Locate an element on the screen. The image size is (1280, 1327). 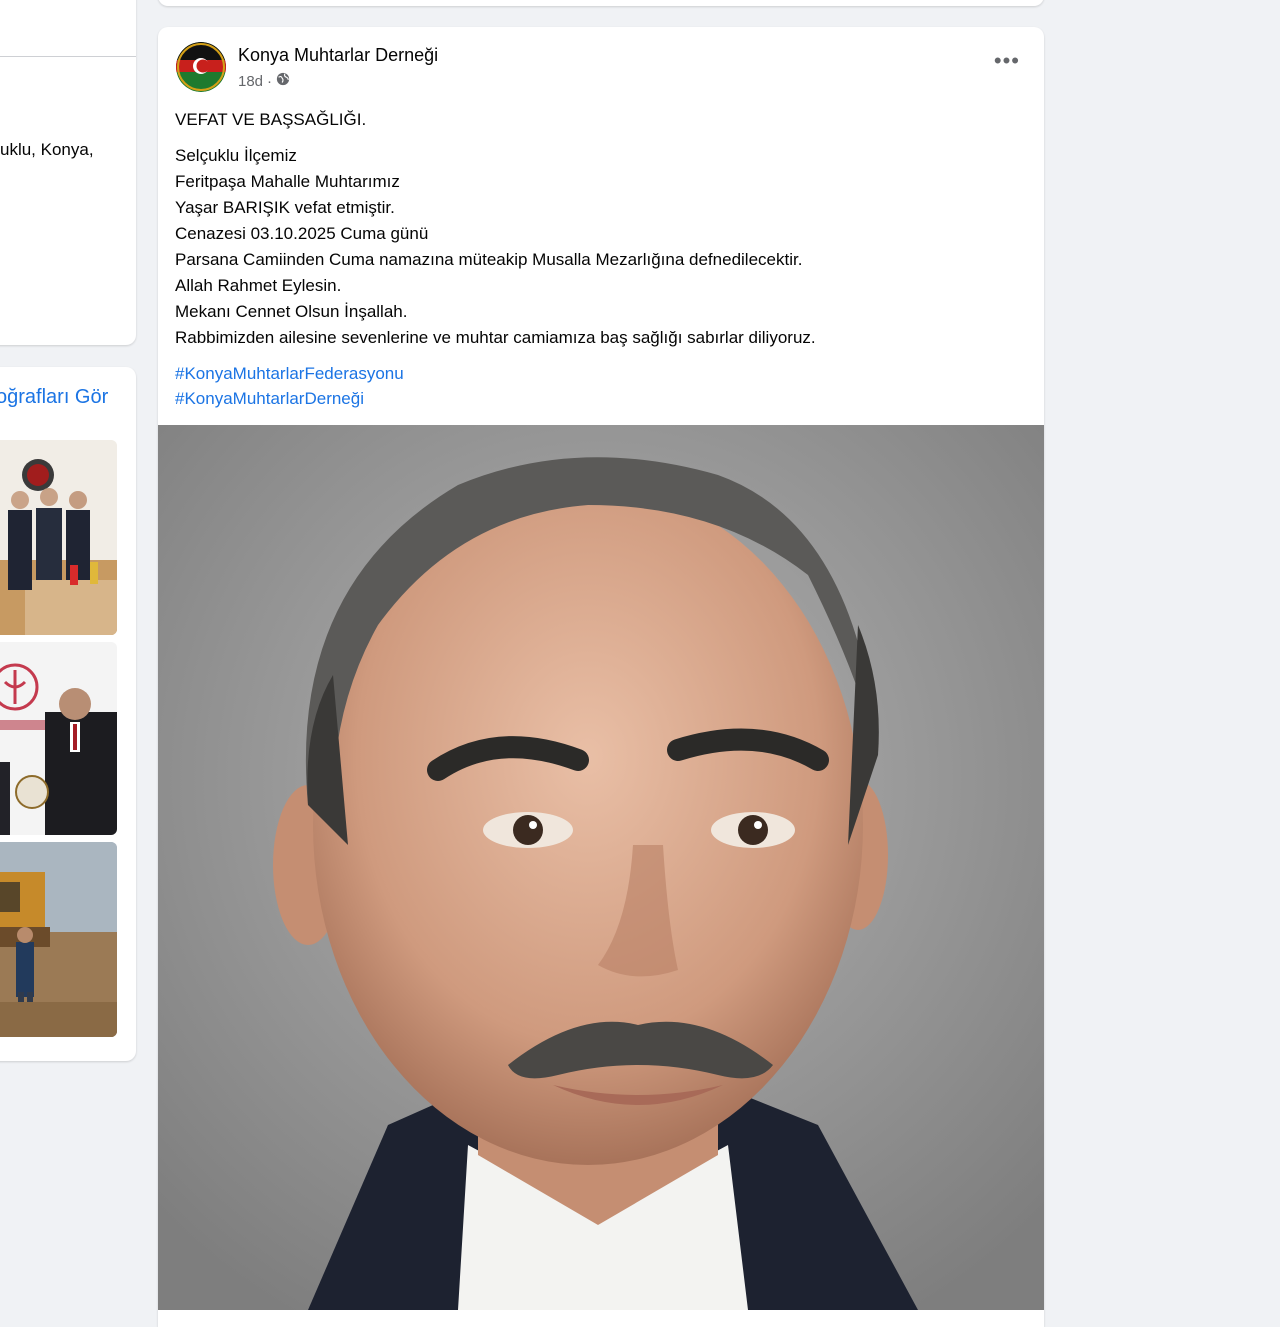
hashtag-link: #KonyaMuhtarlarDerneği is located at coordinates (595, 398).